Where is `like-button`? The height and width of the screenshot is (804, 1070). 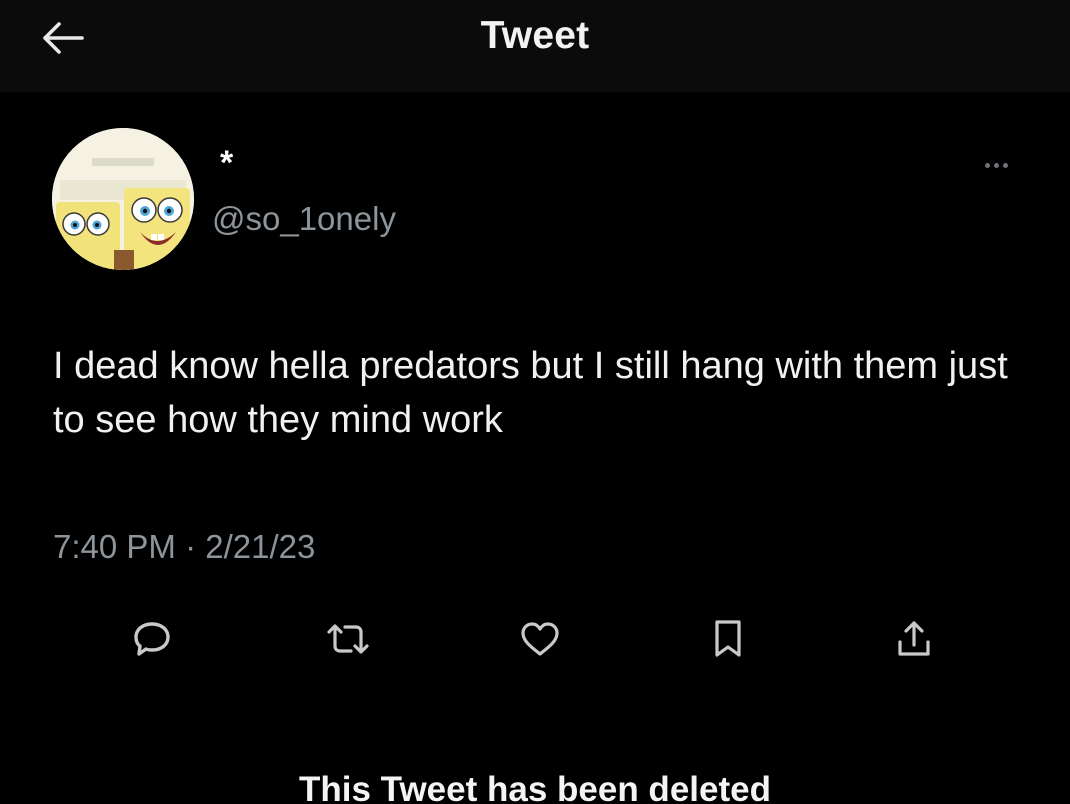 like-button is located at coordinates (540, 639).